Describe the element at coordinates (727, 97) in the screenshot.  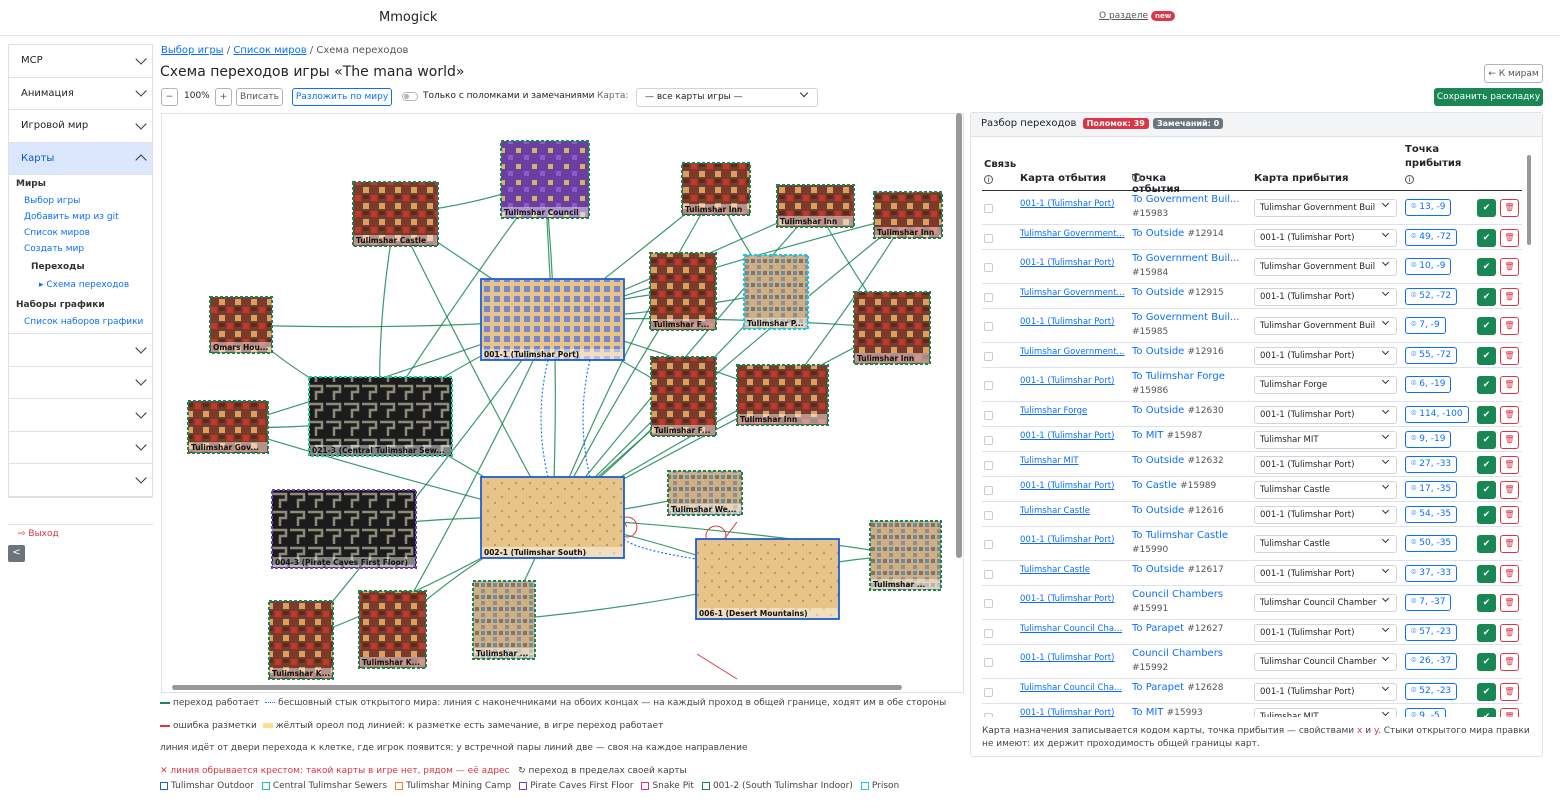
I see `map-filter-select: — все карты игры —` at that location.